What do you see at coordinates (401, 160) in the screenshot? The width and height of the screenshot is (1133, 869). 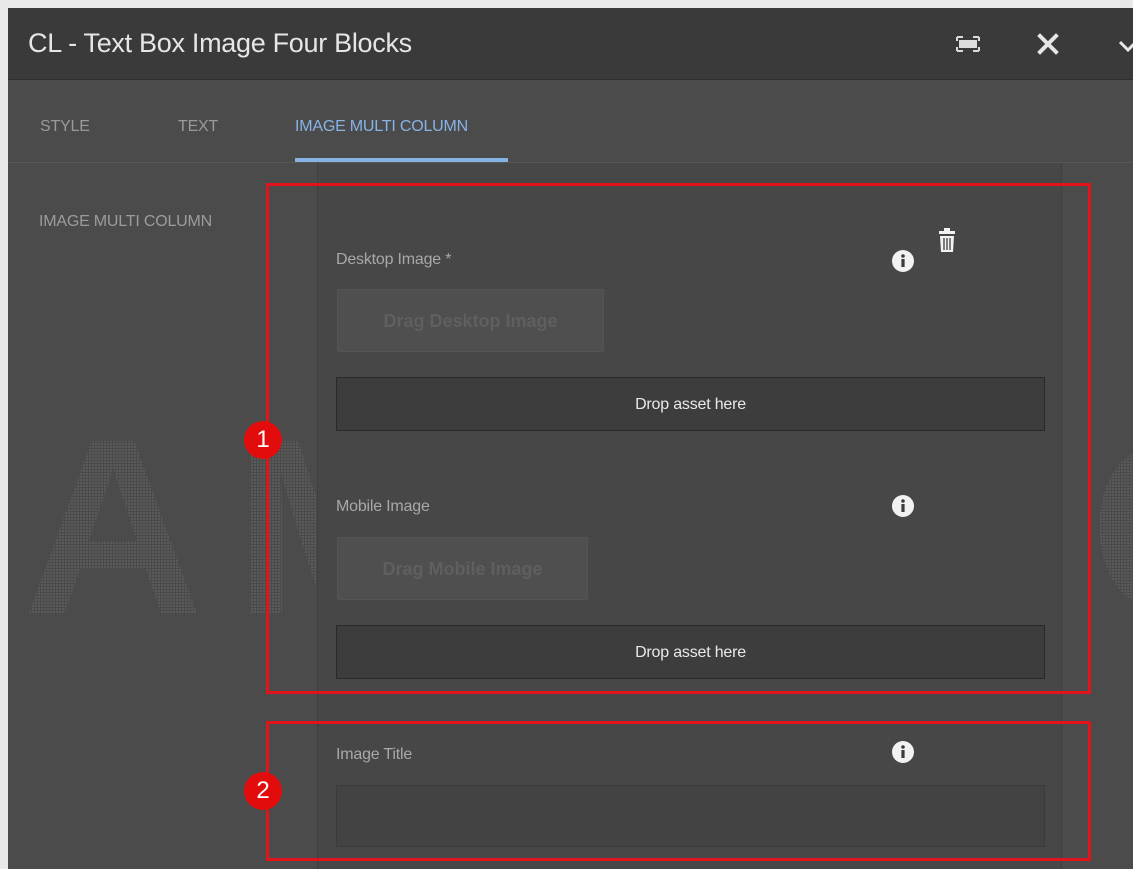 I see `active-tab-indicator` at bounding box center [401, 160].